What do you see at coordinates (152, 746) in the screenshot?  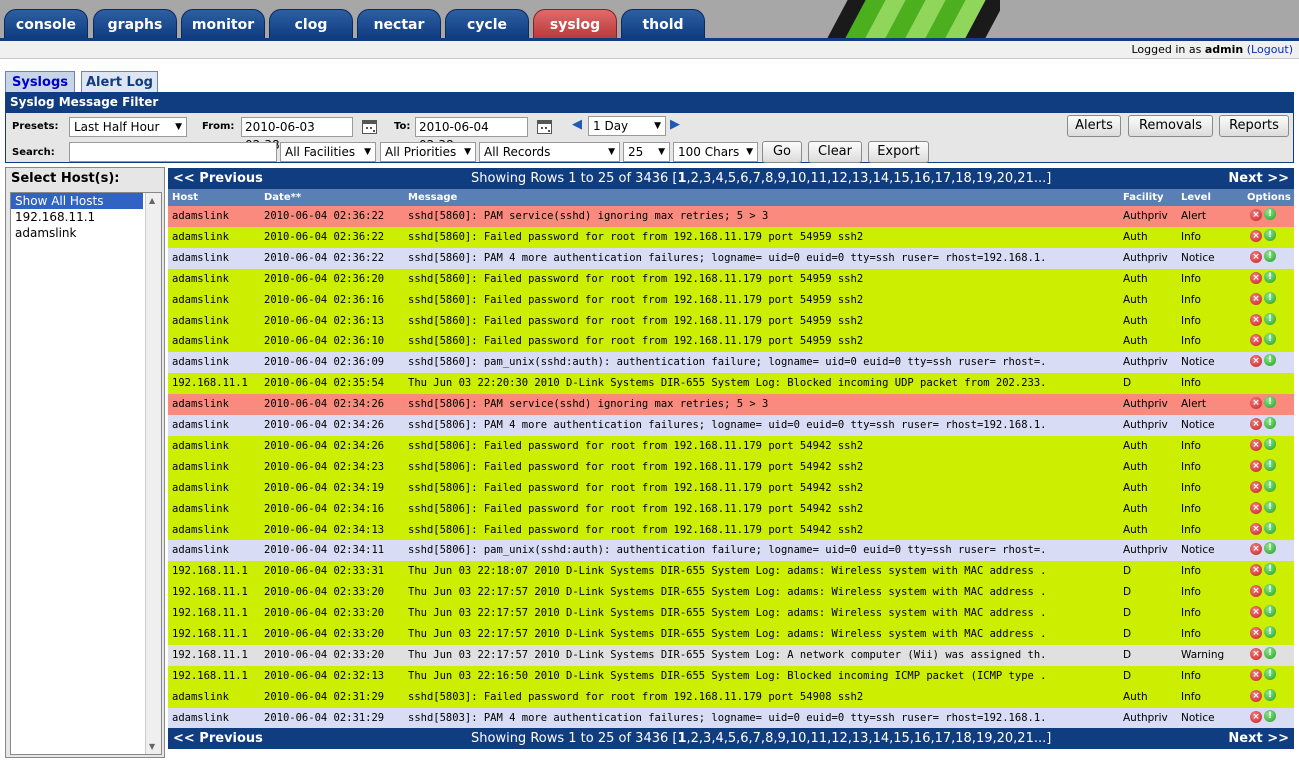 I see `scroll-down-icon: ▼` at bounding box center [152, 746].